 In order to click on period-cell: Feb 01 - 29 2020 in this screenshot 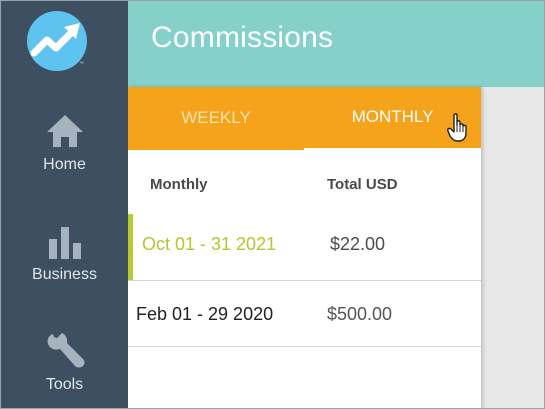, I will do `click(205, 314)`.